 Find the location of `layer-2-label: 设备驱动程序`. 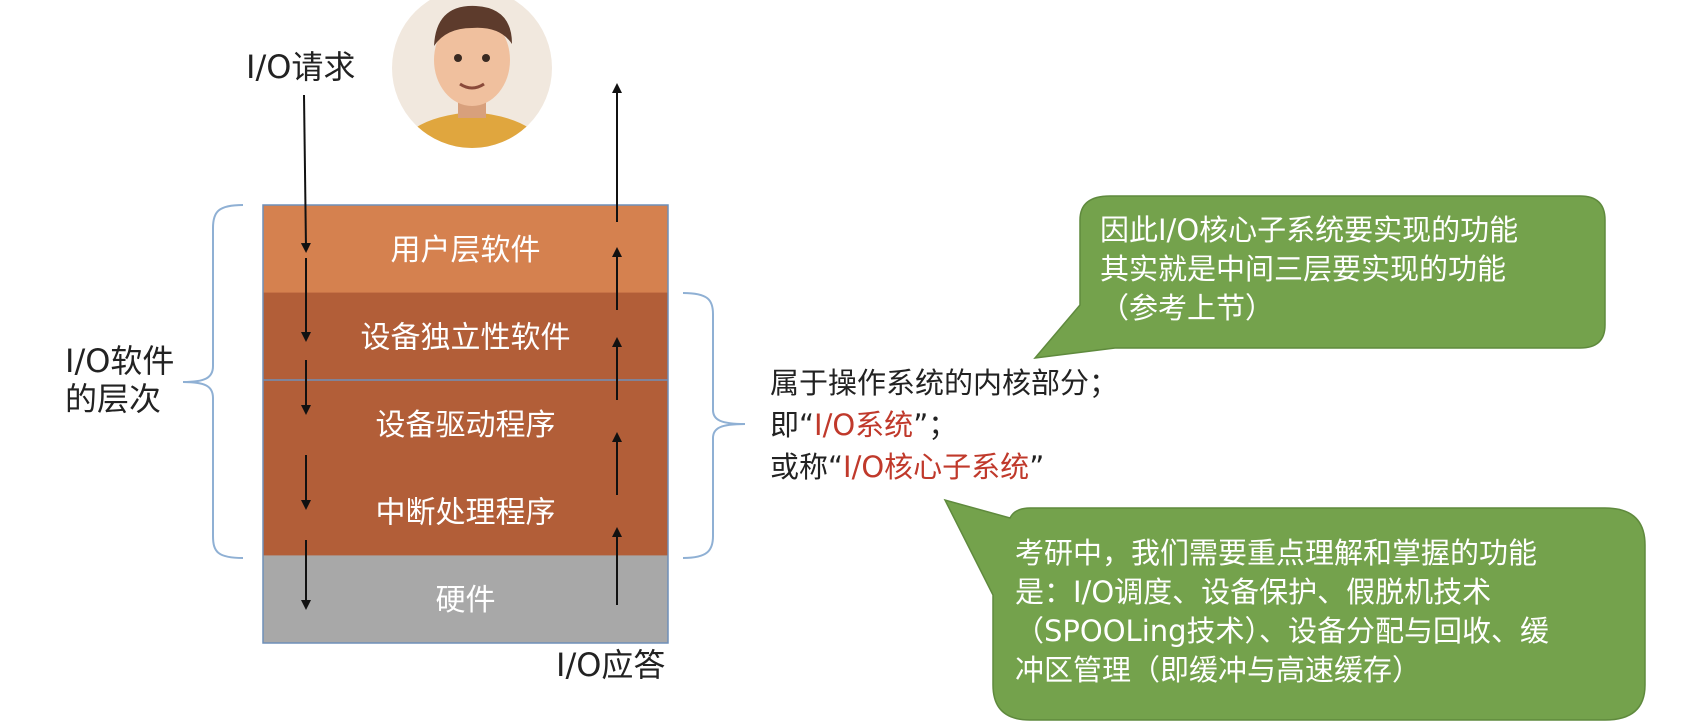

layer-2-label: 设备驱动程序 is located at coordinates (466, 425).